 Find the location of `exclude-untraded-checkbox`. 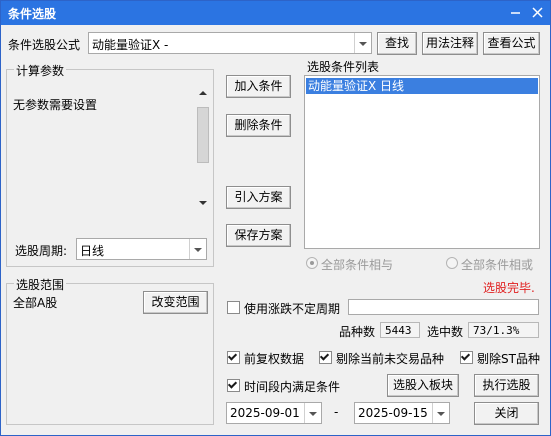

exclude-untraded-checkbox is located at coordinates (325, 357).